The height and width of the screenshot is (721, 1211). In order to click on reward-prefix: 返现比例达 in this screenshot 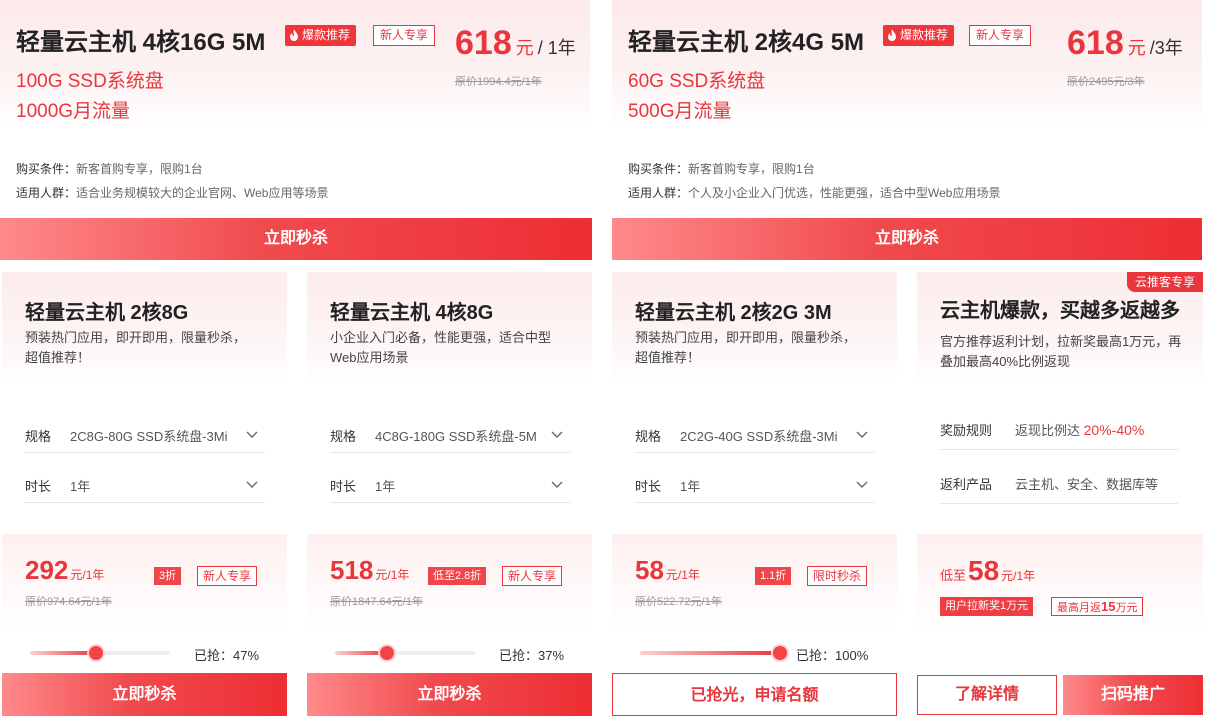, I will do `click(1048, 430)`.